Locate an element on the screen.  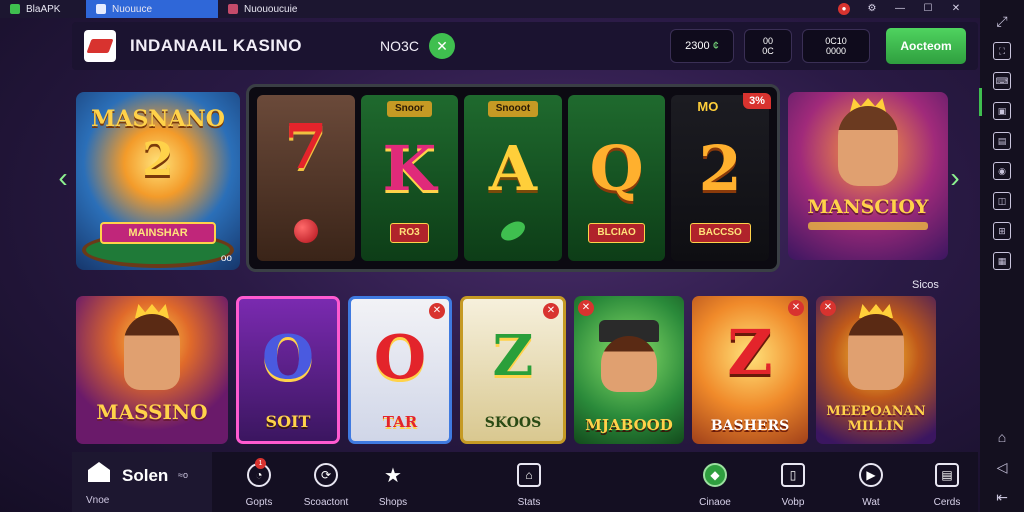
brand-logo is located at coordinates (100, 46).